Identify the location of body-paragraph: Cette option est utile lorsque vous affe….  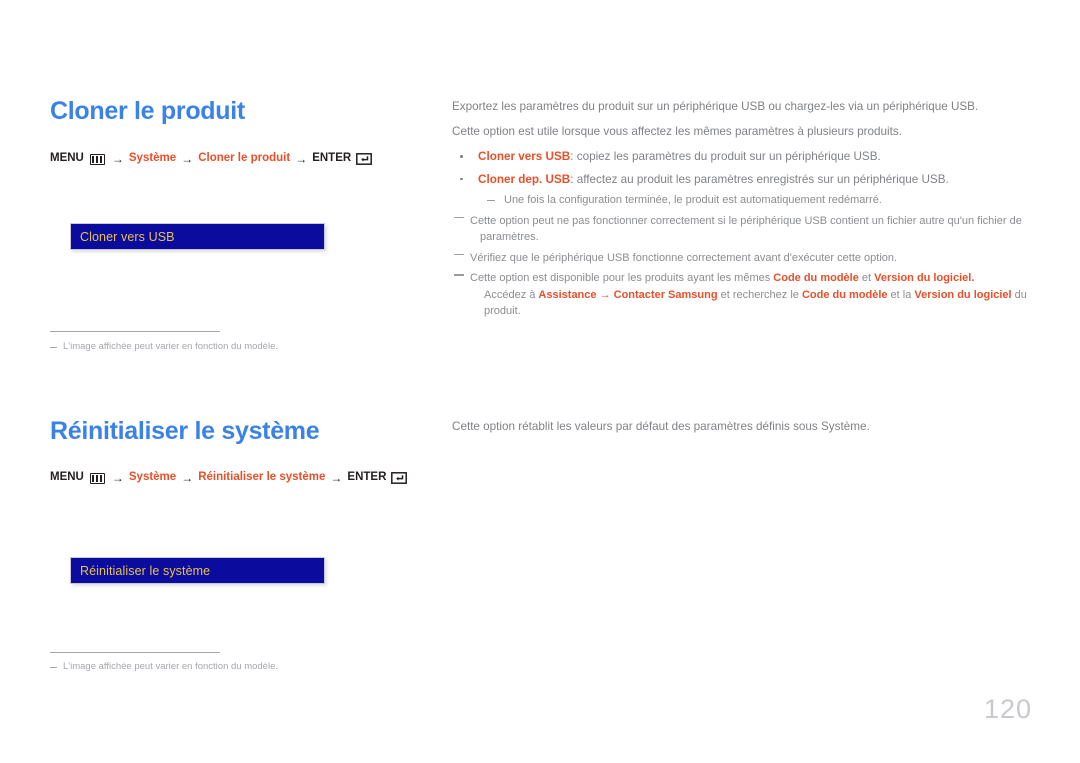
(677, 132).